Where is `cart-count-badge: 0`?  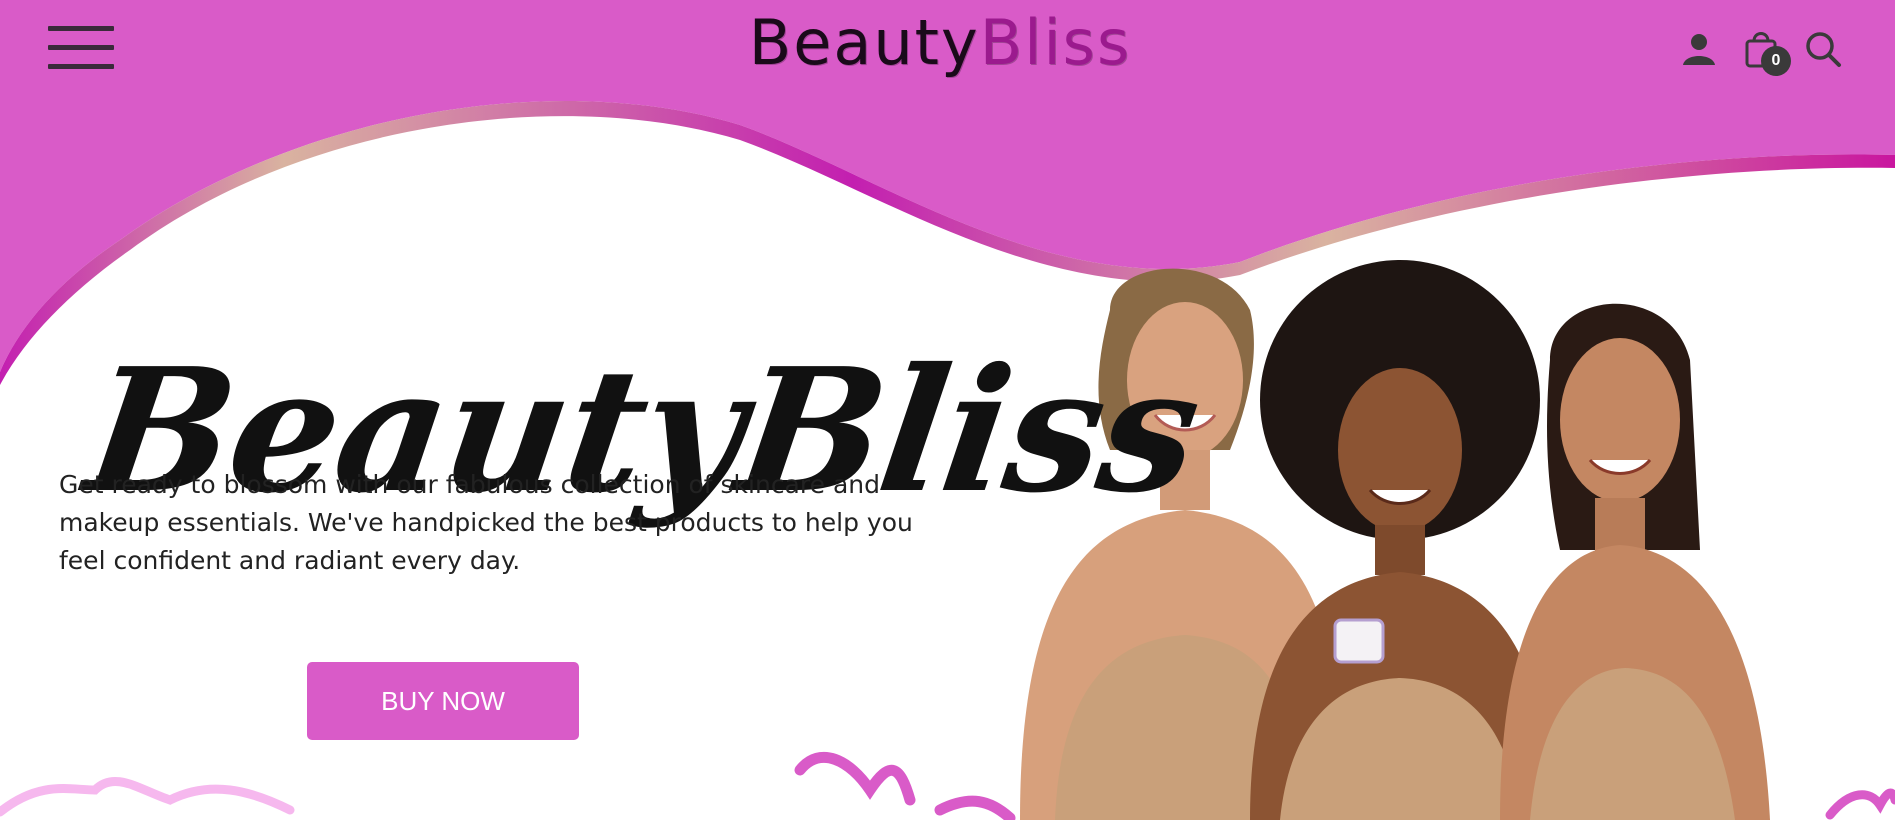
cart-count-badge: 0 is located at coordinates (1776, 61).